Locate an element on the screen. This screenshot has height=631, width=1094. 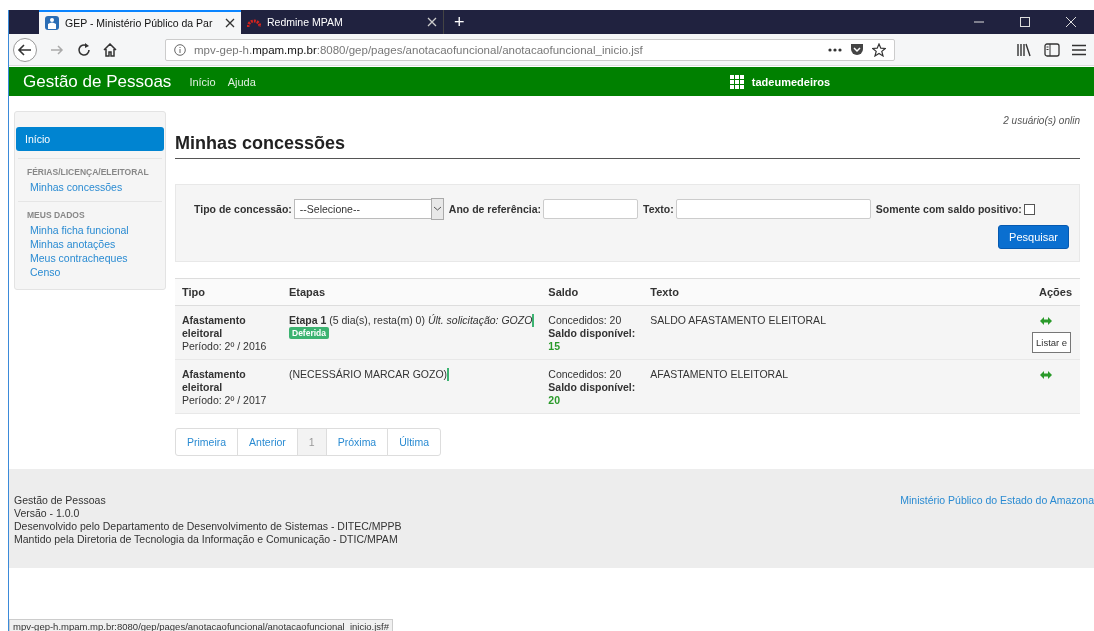
grid-icon is located at coordinates (736, 81).